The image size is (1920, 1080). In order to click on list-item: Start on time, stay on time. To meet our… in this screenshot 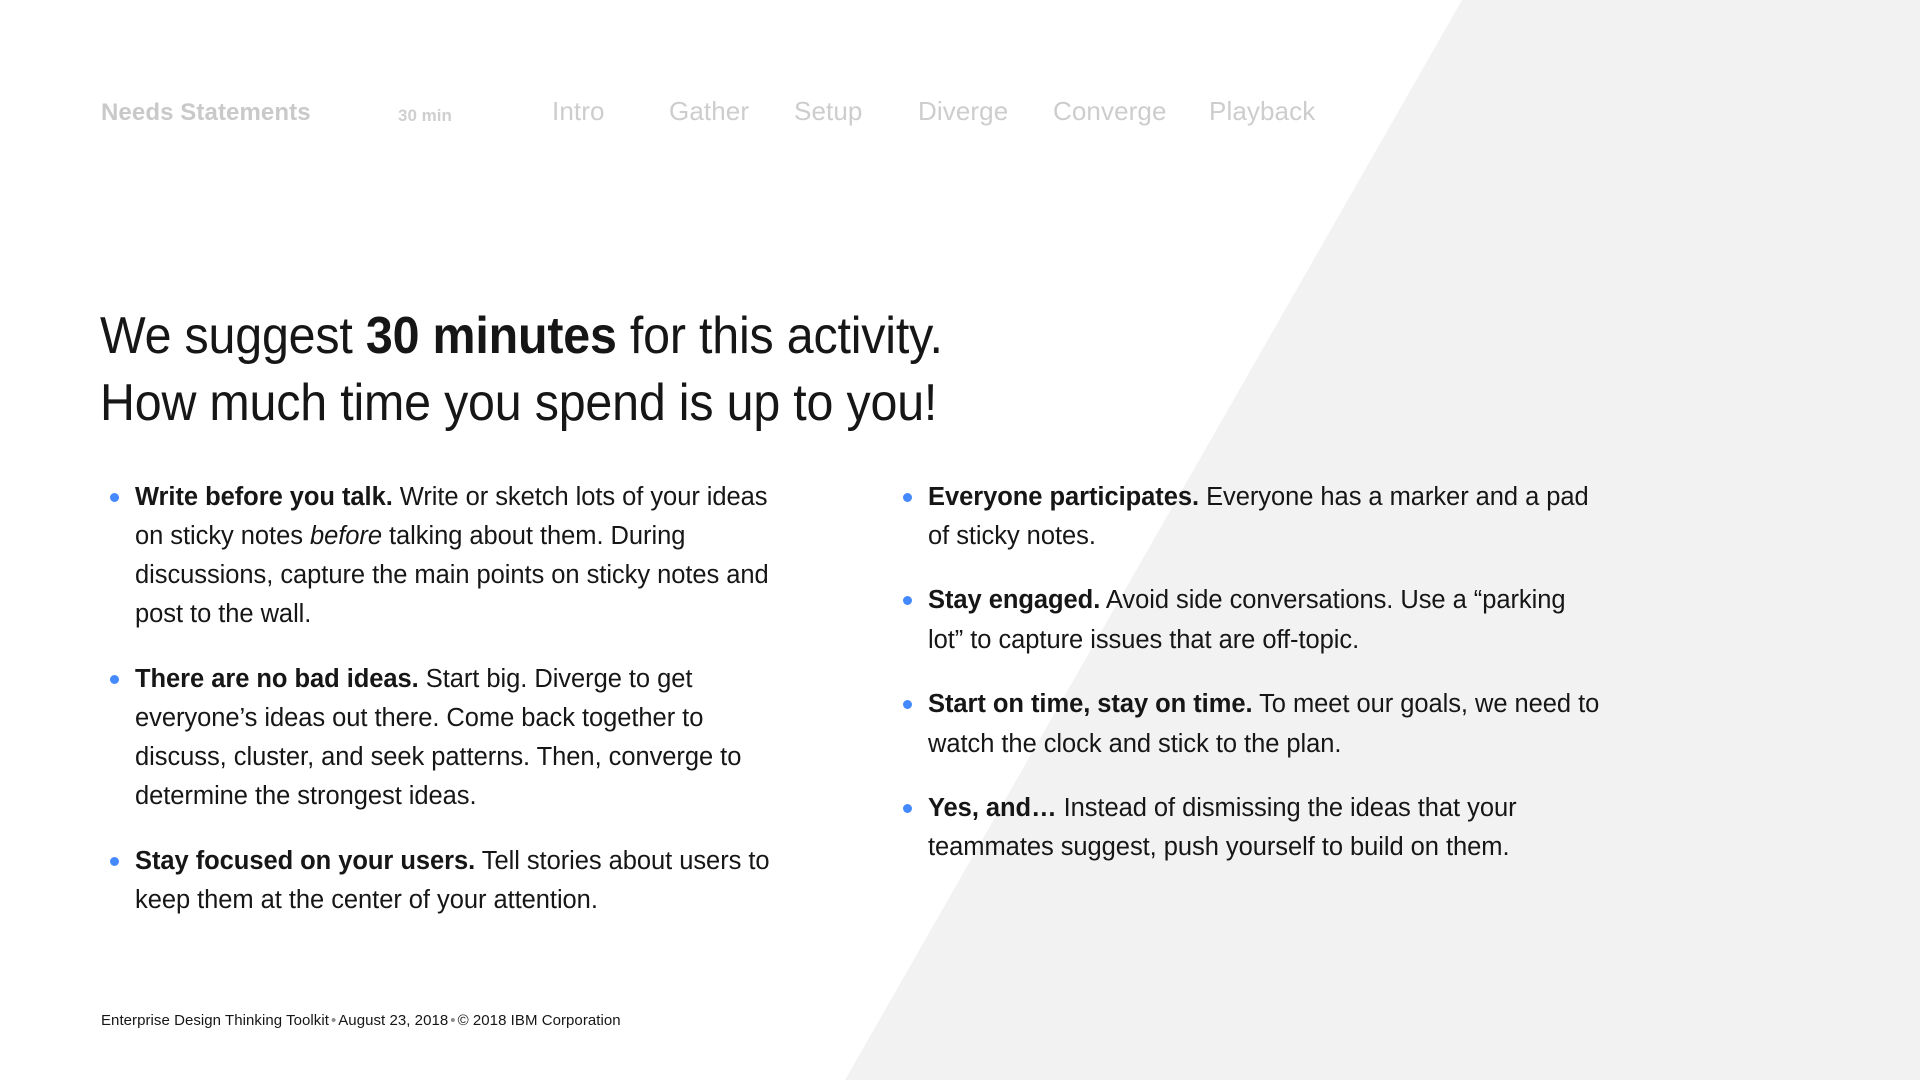, I will do `click(1248, 724)`.